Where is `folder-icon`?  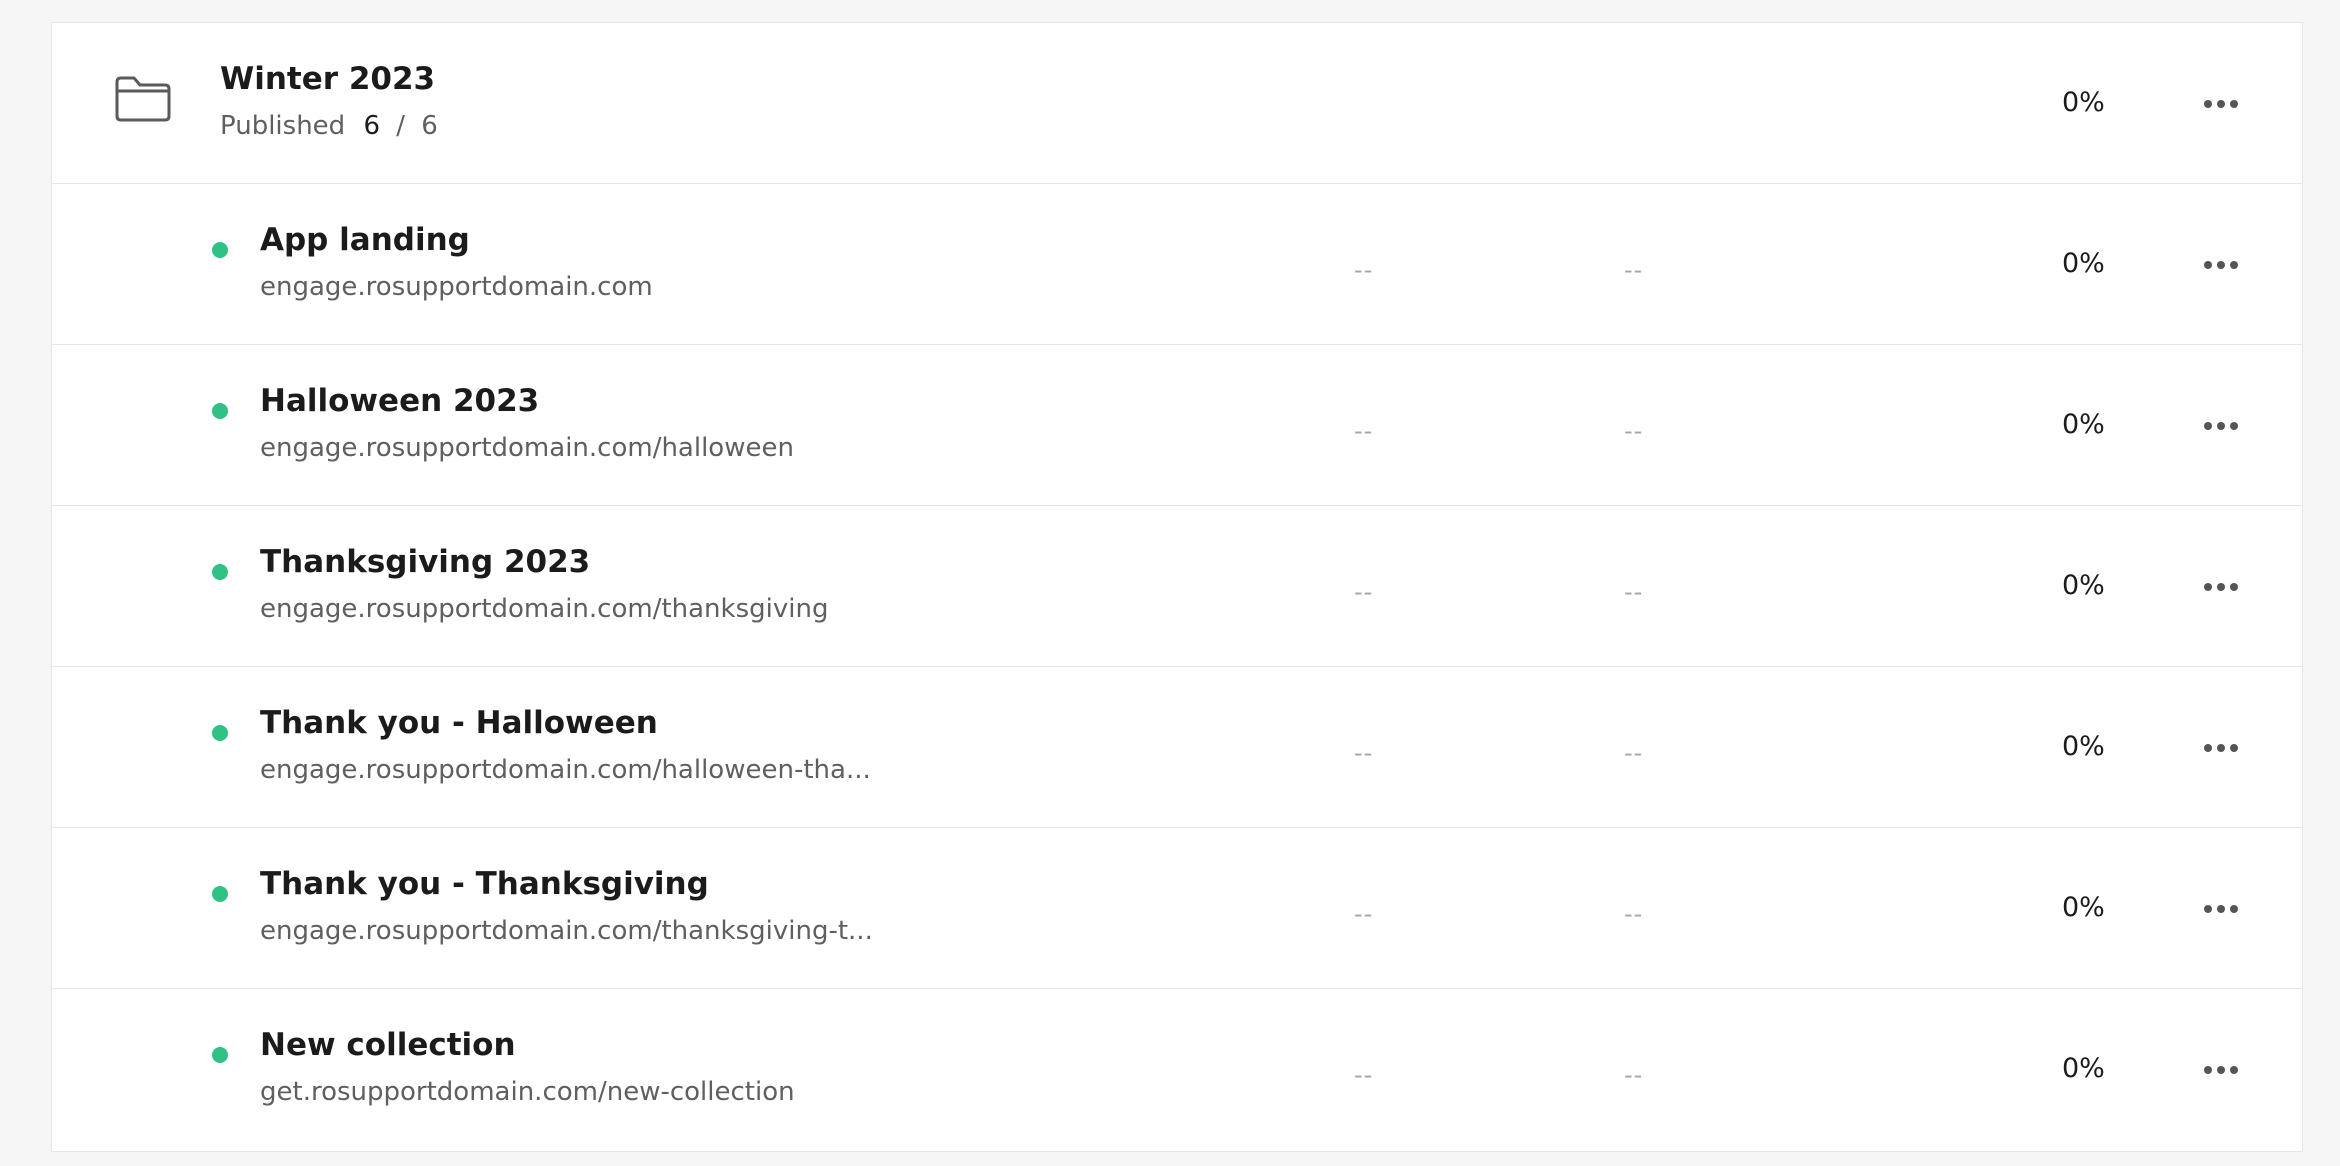 folder-icon is located at coordinates (143, 99).